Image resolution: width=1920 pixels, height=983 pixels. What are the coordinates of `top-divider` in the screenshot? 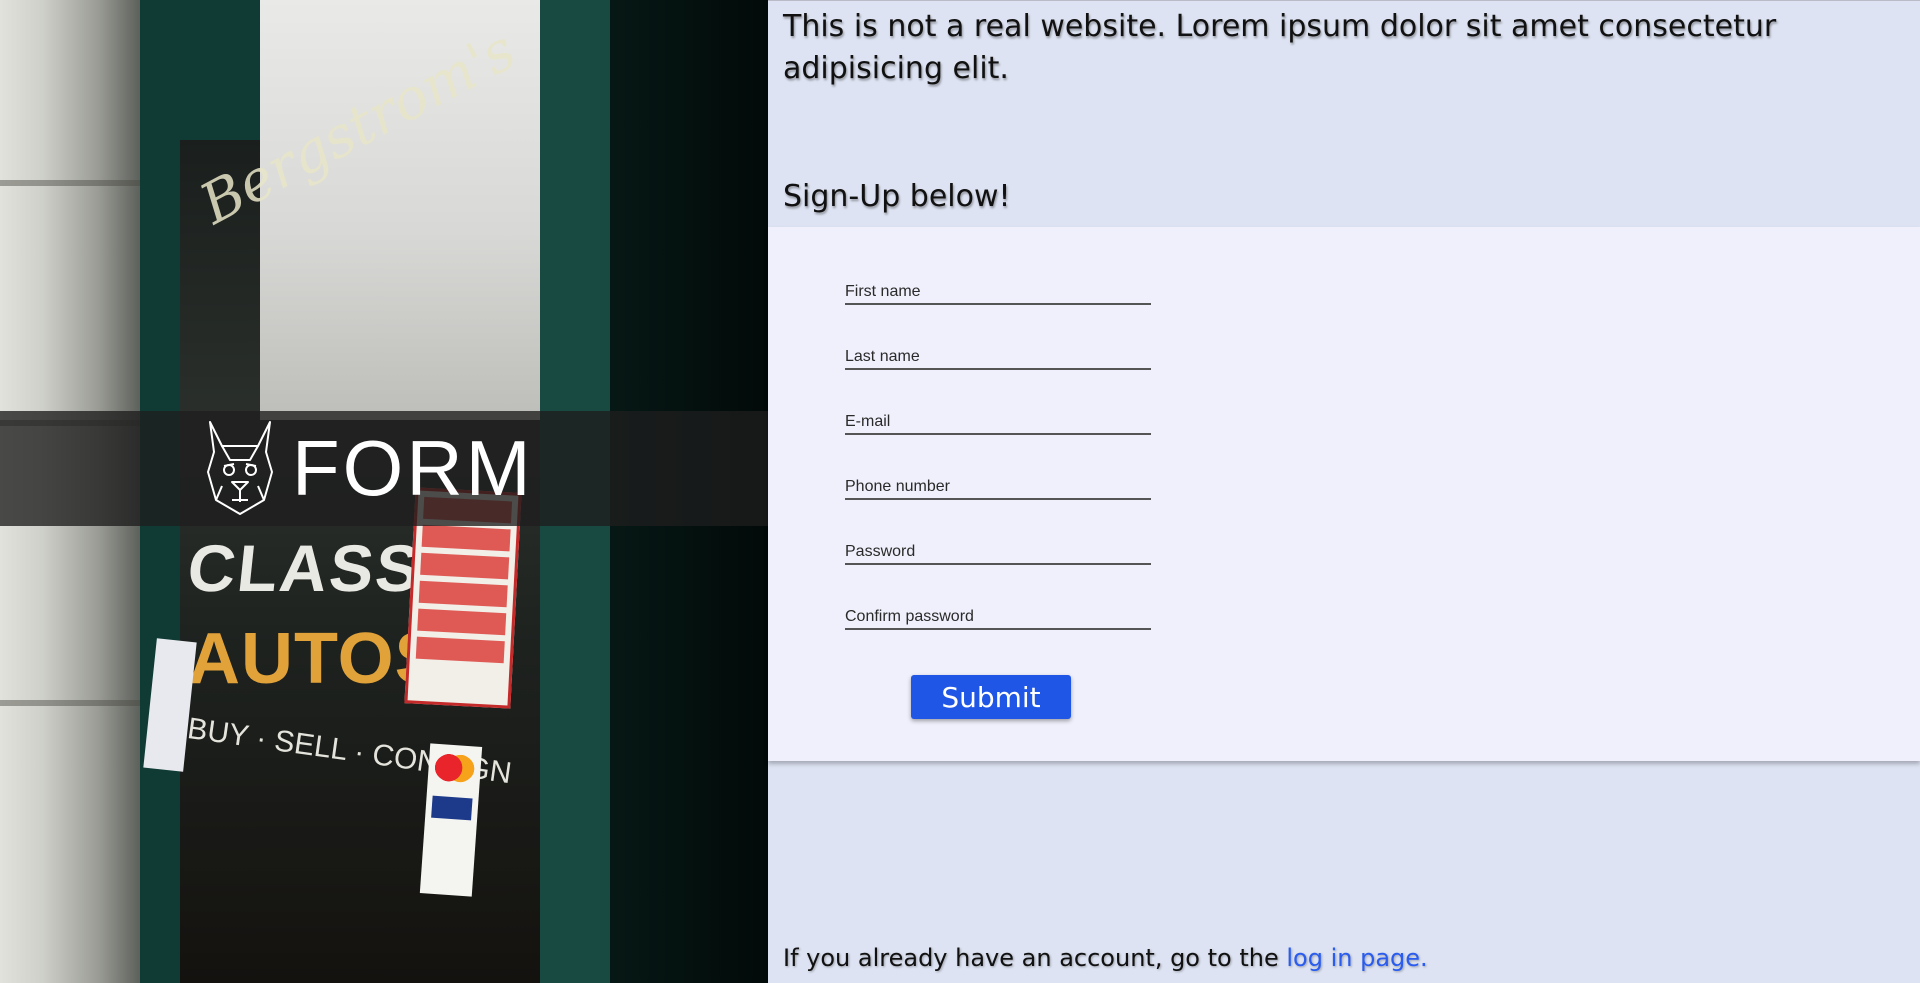 It's located at (1344, 0).